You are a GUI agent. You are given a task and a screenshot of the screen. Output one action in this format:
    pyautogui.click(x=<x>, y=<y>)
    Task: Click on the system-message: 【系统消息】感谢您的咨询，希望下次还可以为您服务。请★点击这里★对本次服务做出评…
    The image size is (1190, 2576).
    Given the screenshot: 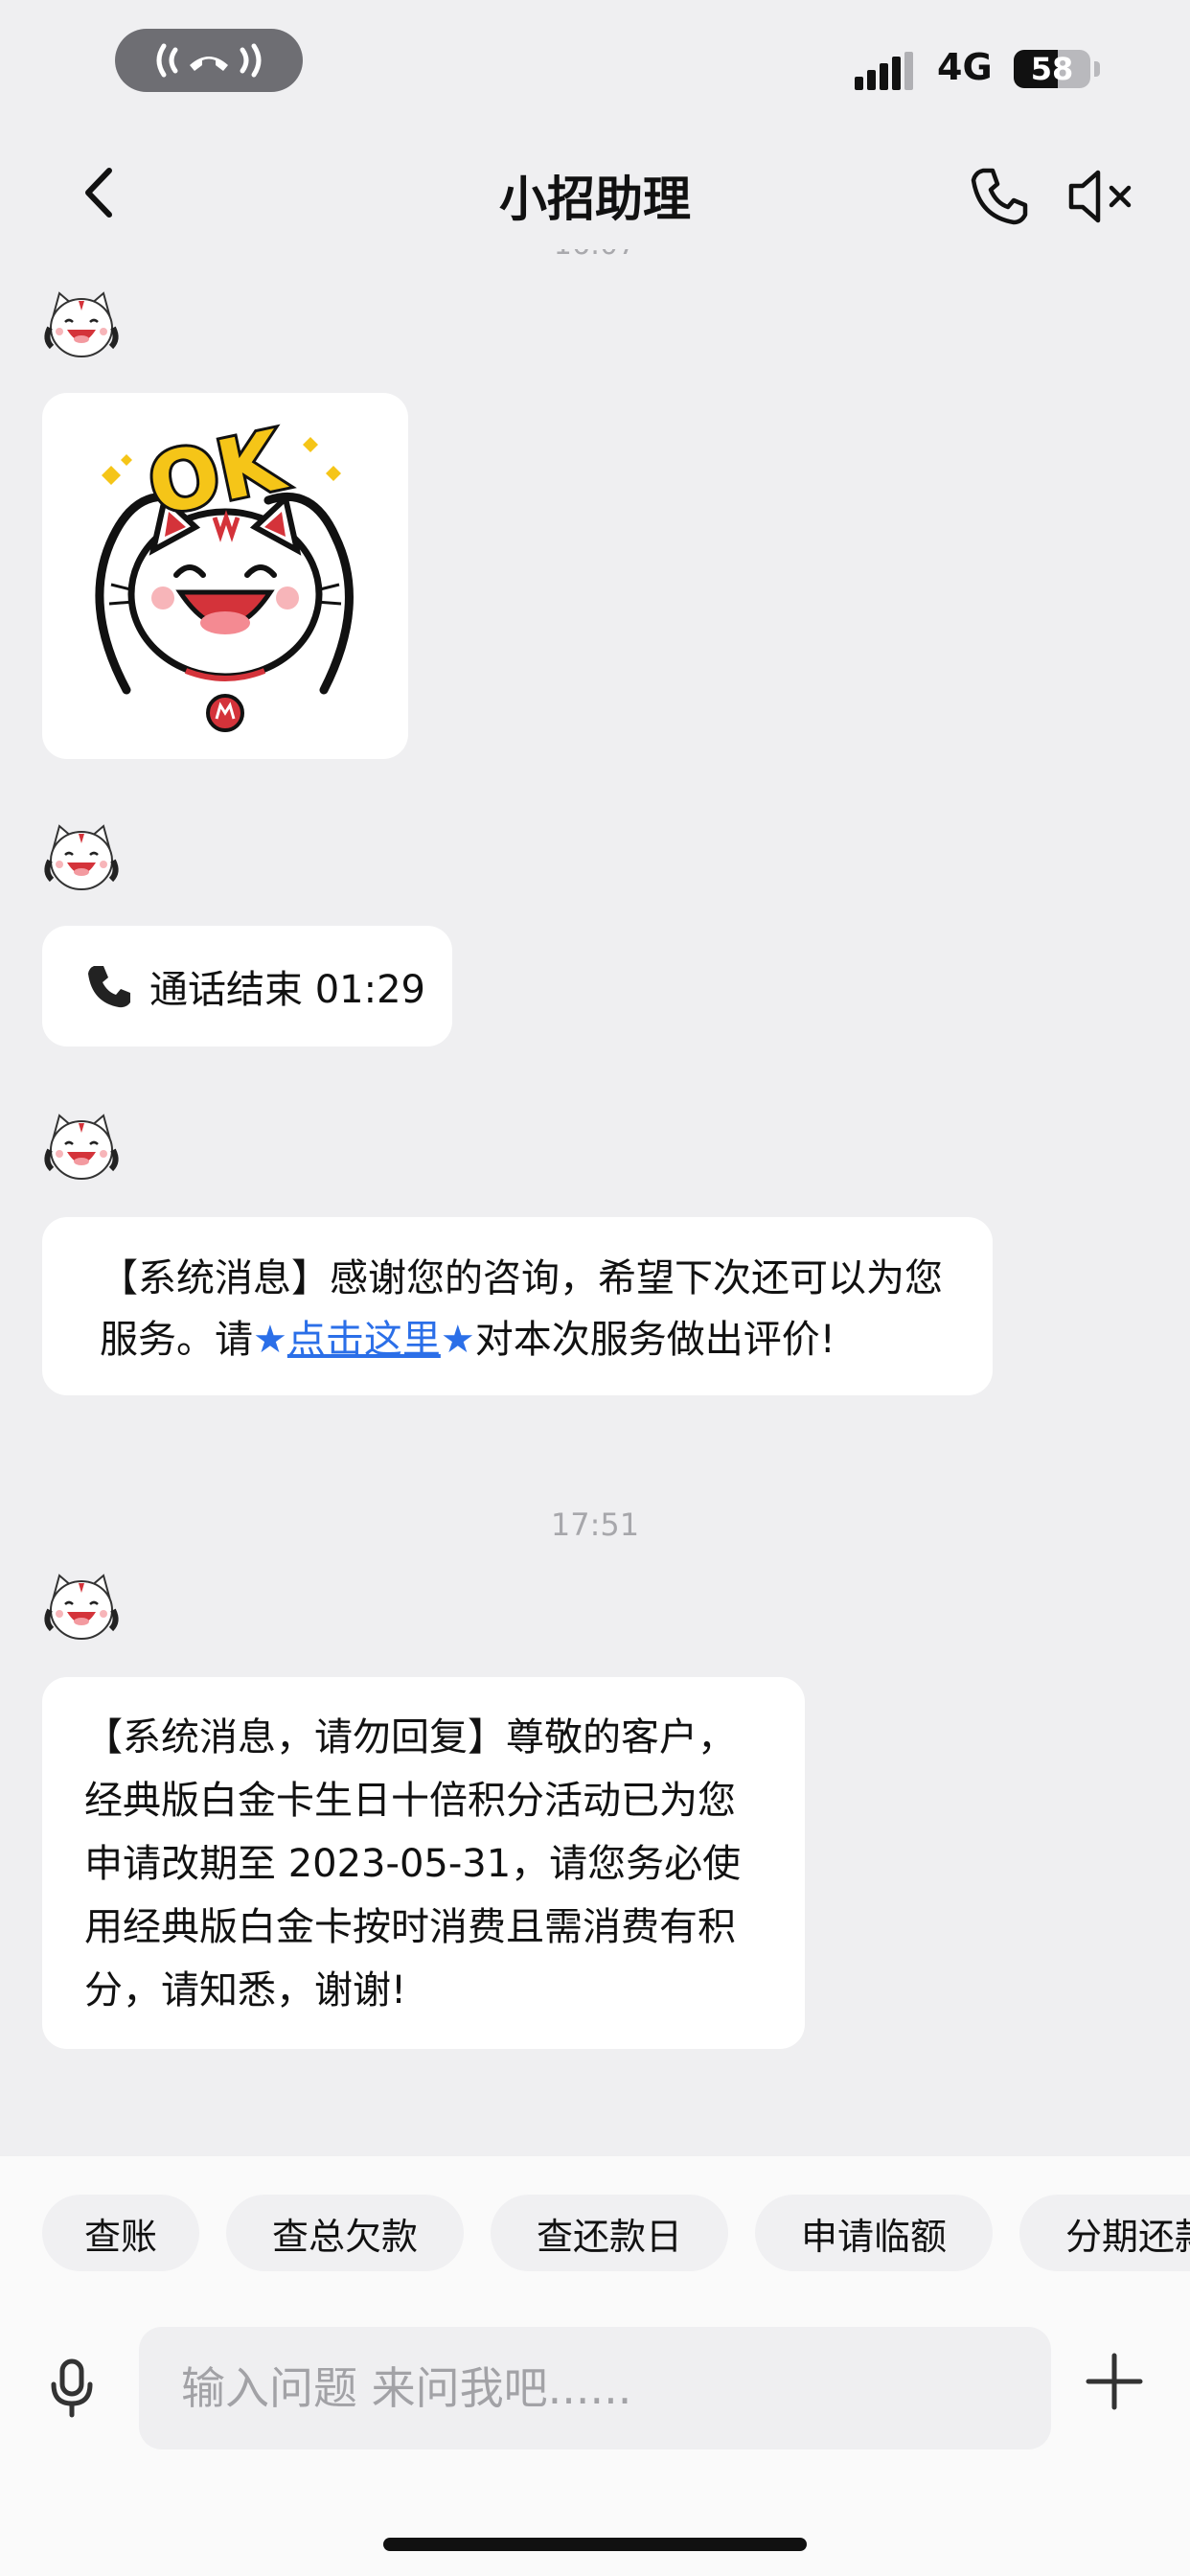 What is the action you would take?
    pyautogui.click(x=517, y=1306)
    